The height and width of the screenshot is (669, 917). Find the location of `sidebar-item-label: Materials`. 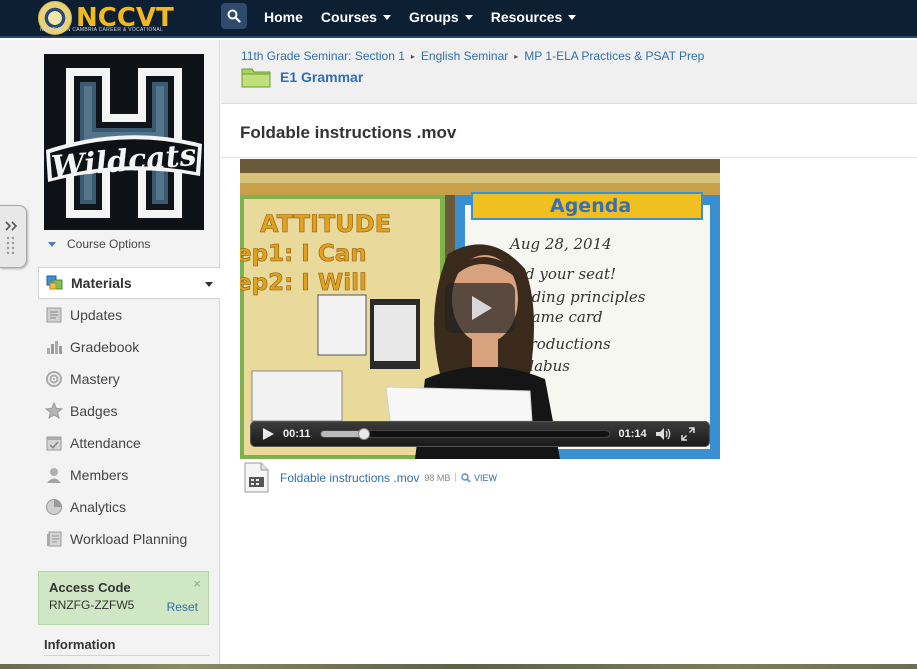

sidebar-item-label: Materials is located at coordinates (101, 283).